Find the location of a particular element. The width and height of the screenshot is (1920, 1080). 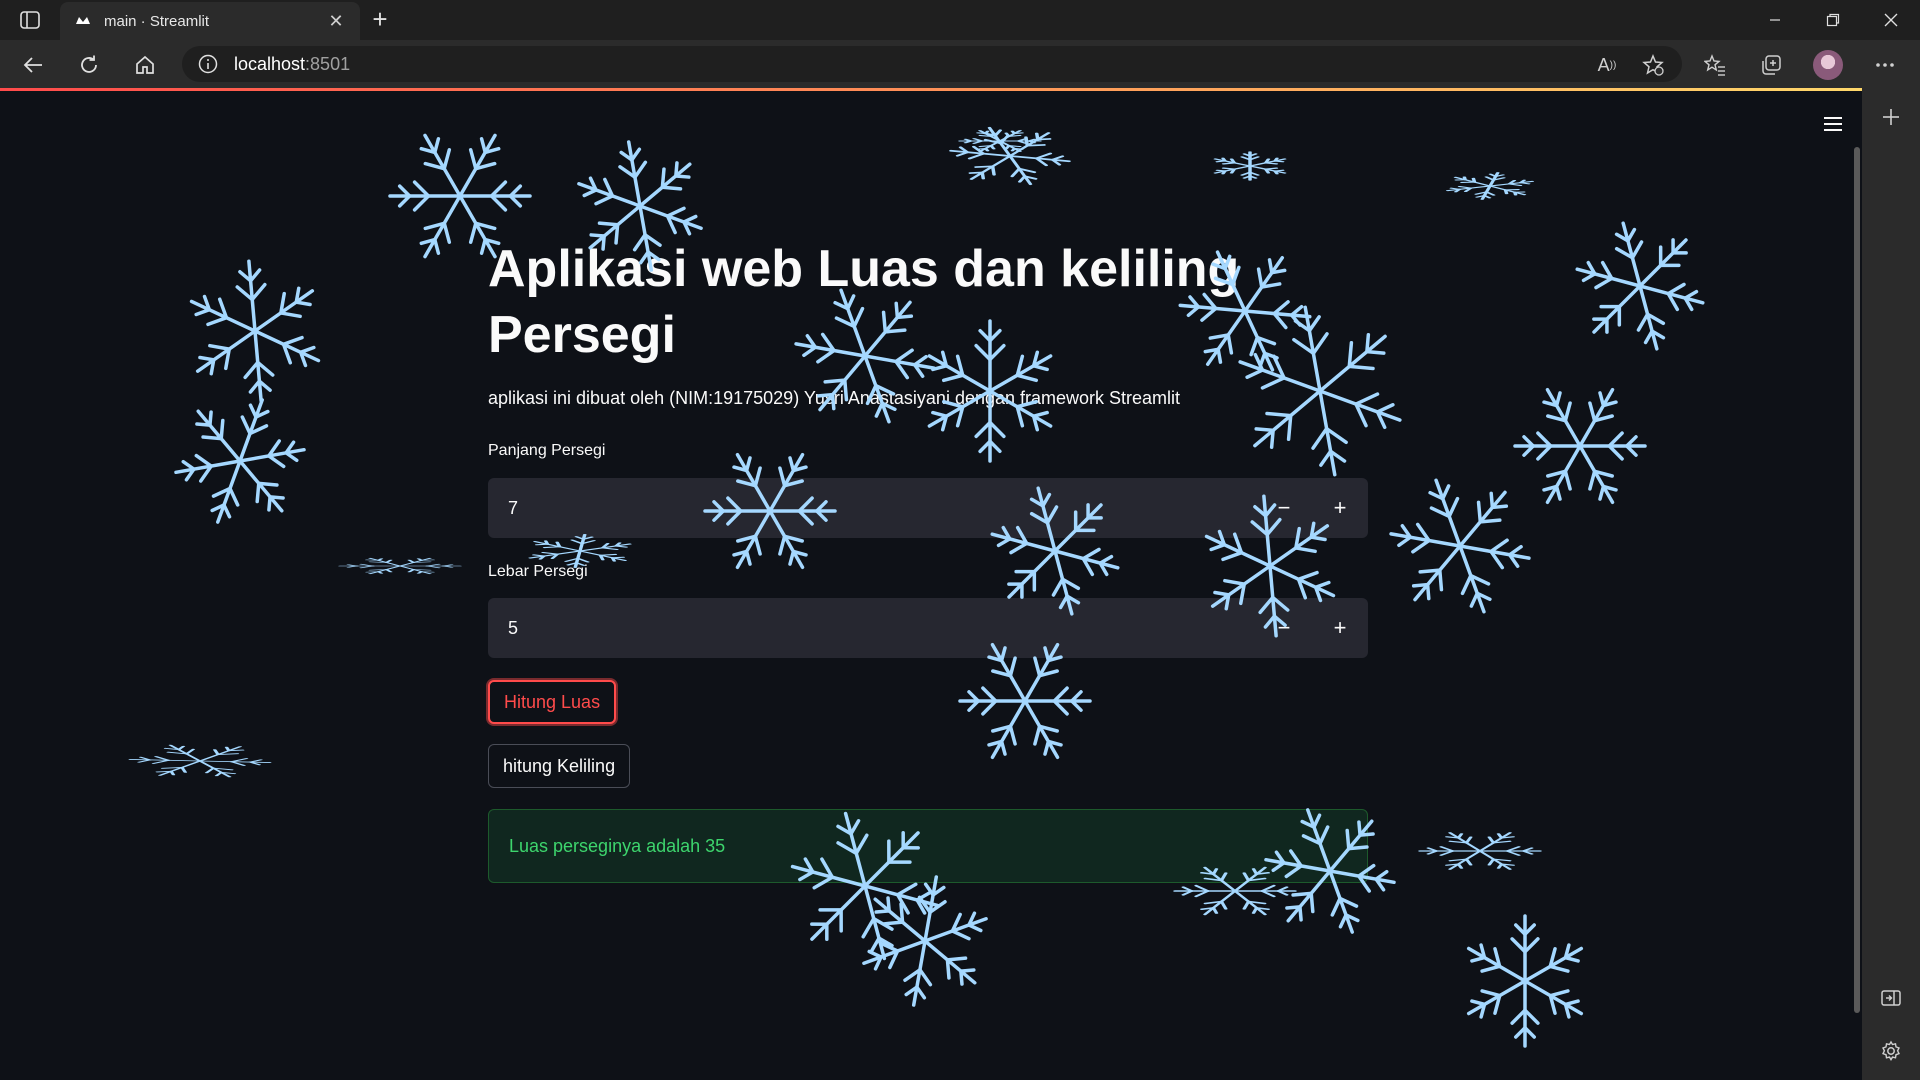

panjang-decrement-button: − is located at coordinates (1284, 508).